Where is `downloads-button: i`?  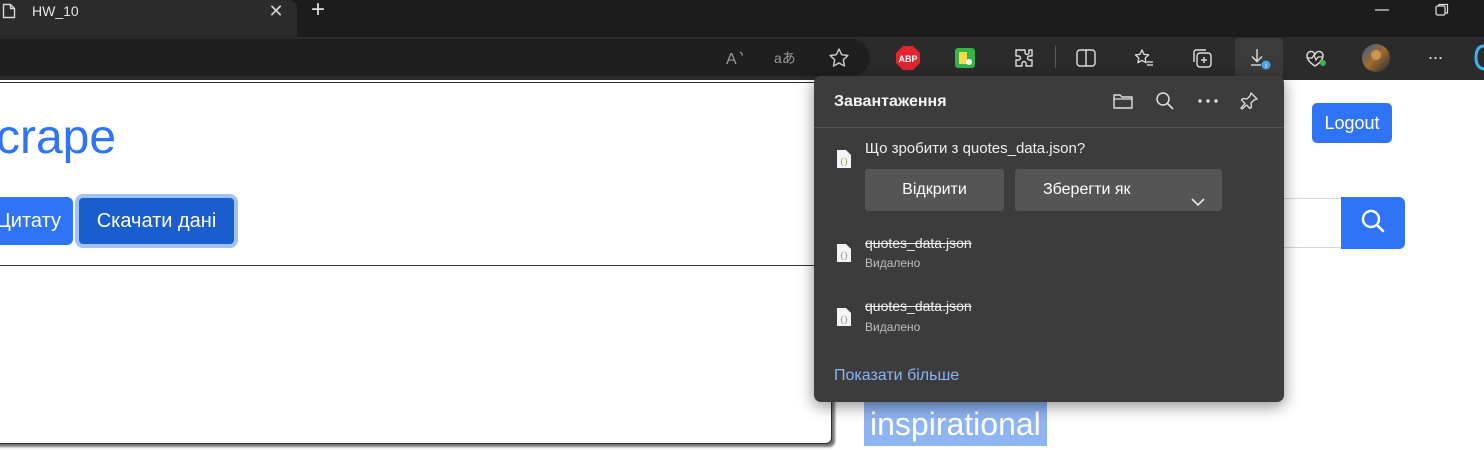 downloads-button: i is located at coordinates (1259, 58).